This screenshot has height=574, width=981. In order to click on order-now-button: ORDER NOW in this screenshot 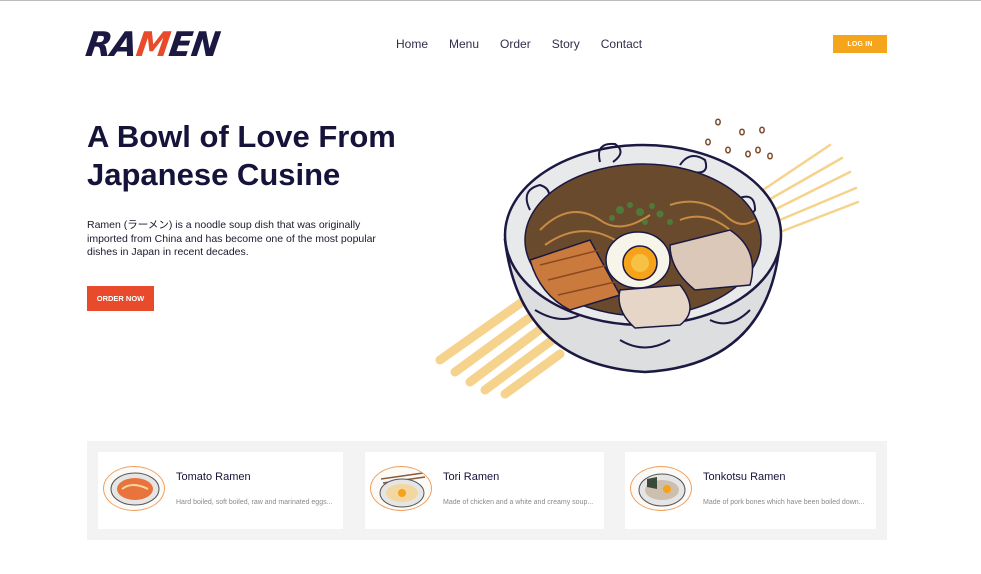, I will do `click(120, 298)`.